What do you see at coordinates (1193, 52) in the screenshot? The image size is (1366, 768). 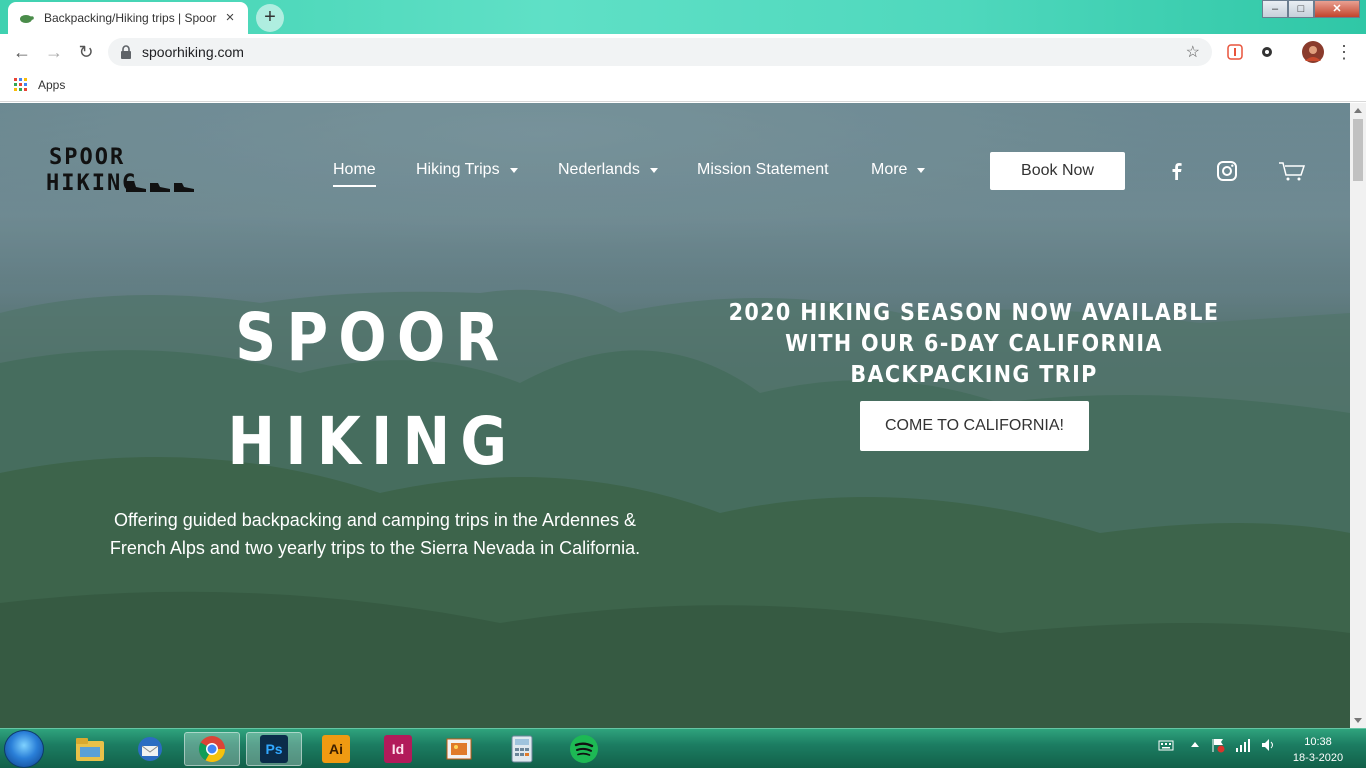 I see `bookmark-star-icon: ☆` at bounding box center [1193, 52].